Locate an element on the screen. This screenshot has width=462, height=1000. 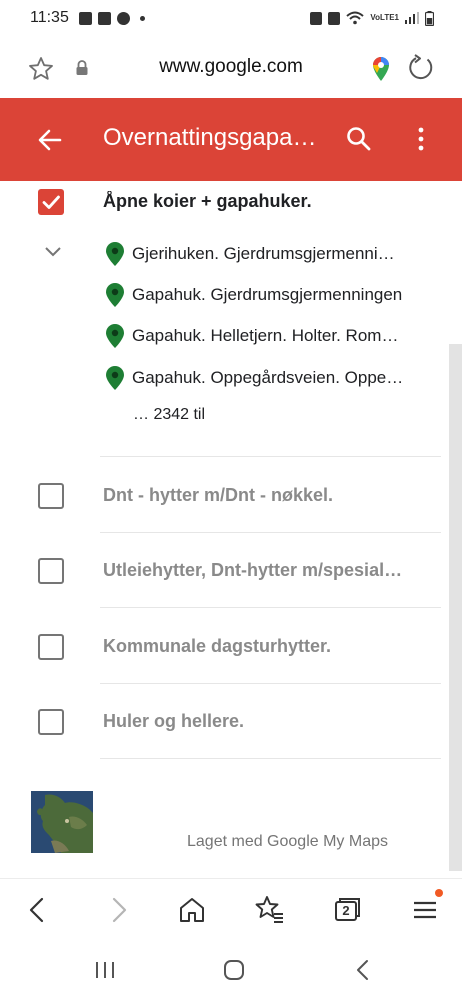
system-back-icon is located at coordinates (363, 970).